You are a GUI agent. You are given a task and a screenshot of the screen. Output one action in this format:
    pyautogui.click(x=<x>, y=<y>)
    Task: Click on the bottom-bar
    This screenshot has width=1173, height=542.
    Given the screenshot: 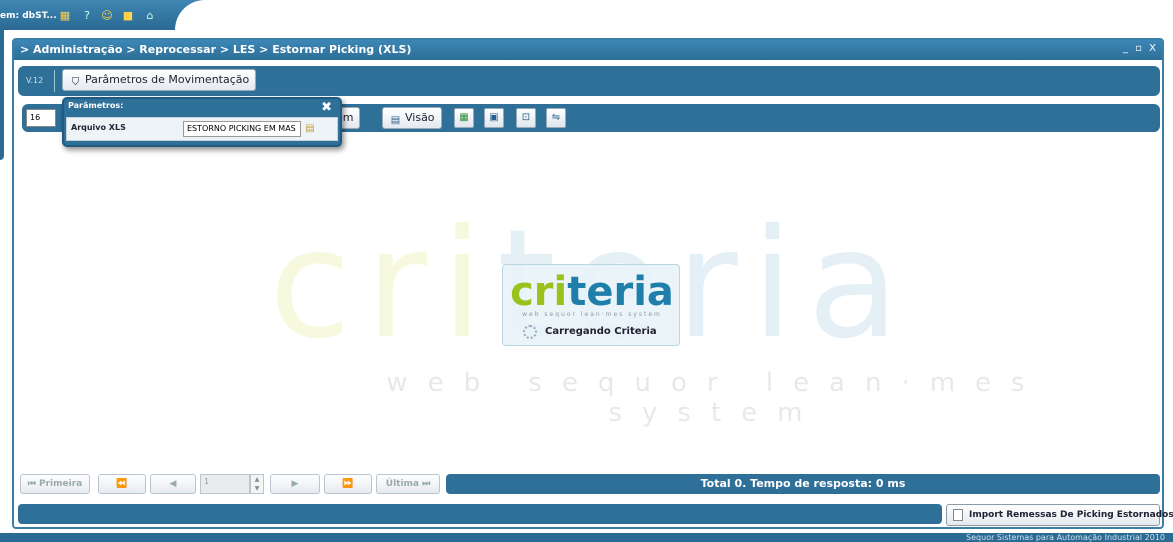 What is the action you would take?
    pyautogui.click(x=480, y=514)
    